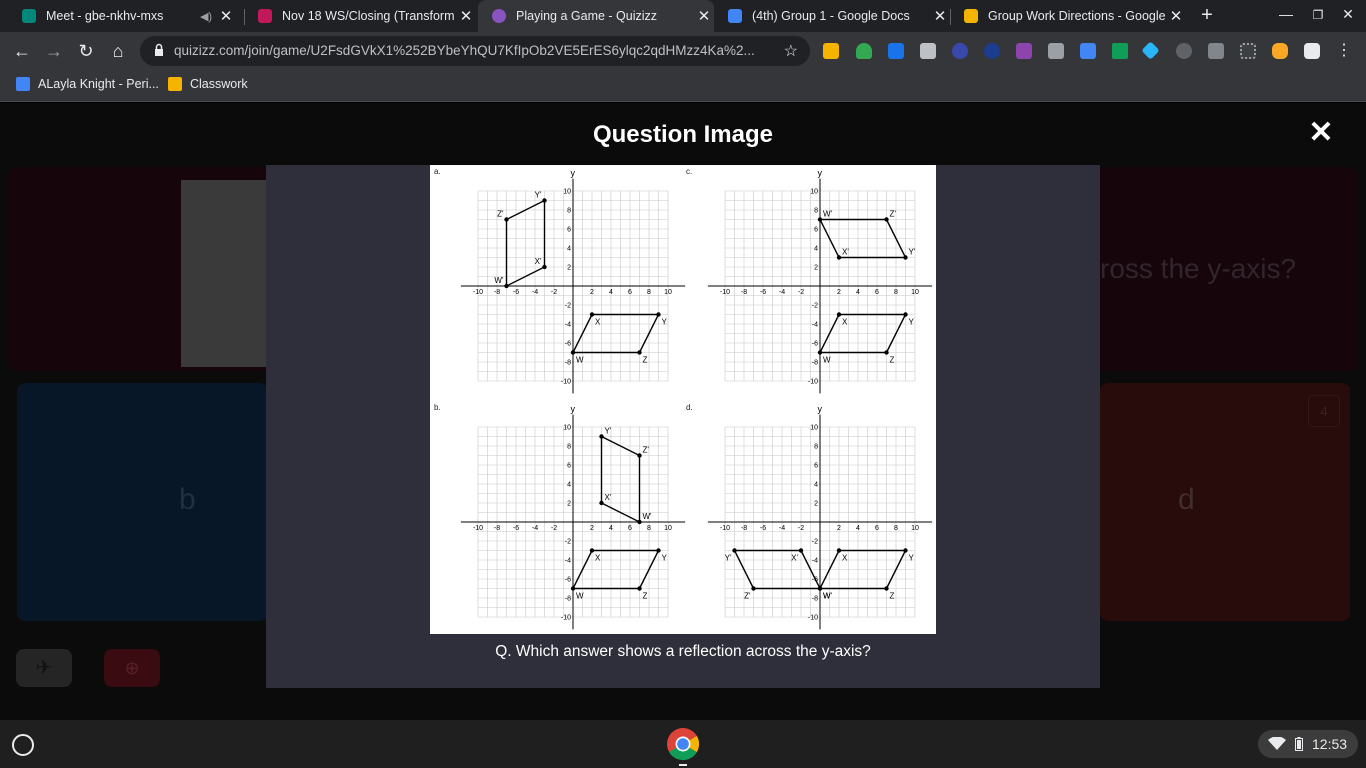 Image resolution: width=1366 pixels, height=768 pixels. Describe the element at coordinates (1318, 15) in the screenshot. I see `restore-icon: ❐` at that location.